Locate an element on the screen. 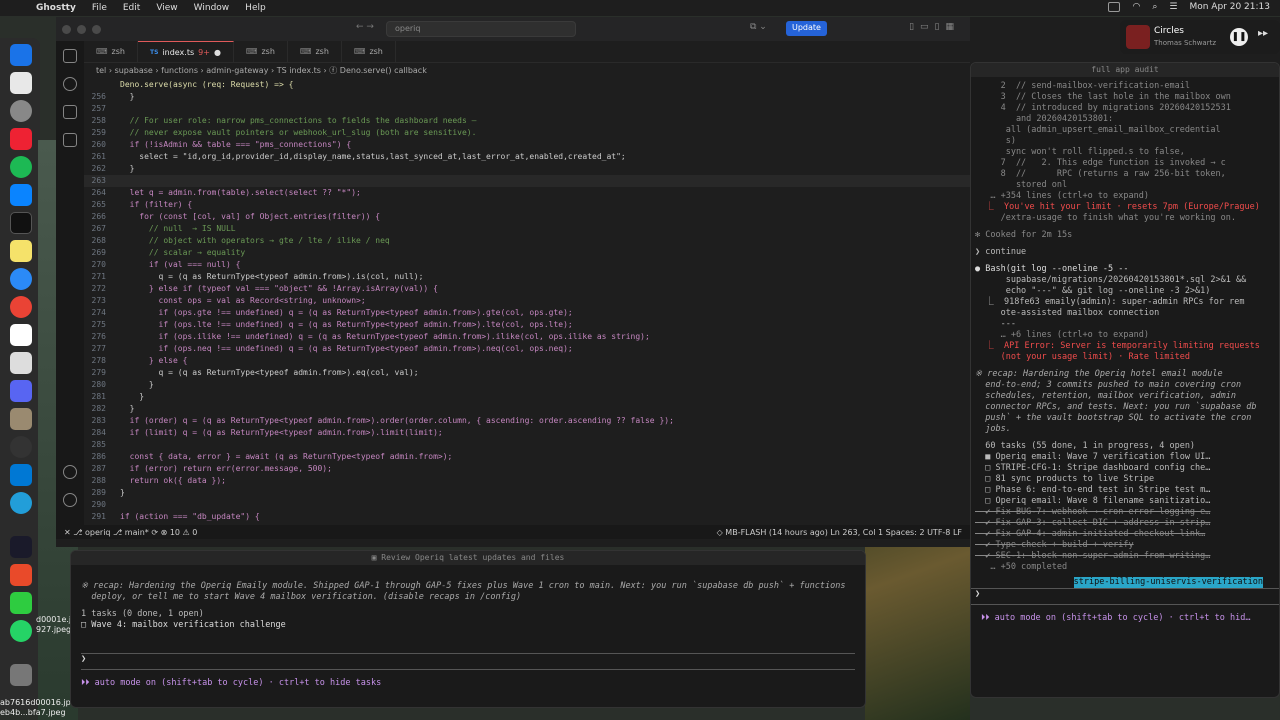 The width and height of the screenshot is (1280, 720). discord-icon is located at coordinates (21, 391).